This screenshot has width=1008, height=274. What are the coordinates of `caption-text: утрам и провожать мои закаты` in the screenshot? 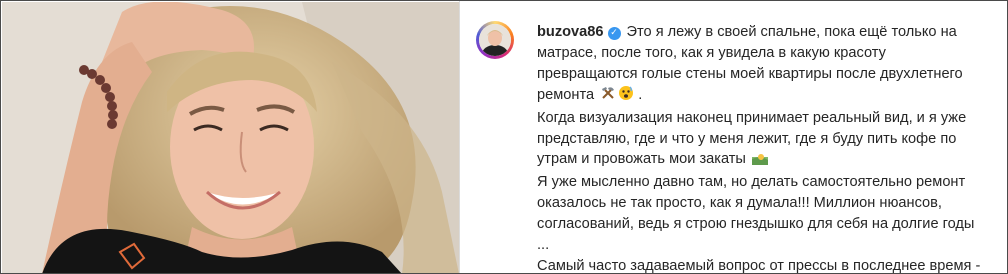 It's located at (641, 159).